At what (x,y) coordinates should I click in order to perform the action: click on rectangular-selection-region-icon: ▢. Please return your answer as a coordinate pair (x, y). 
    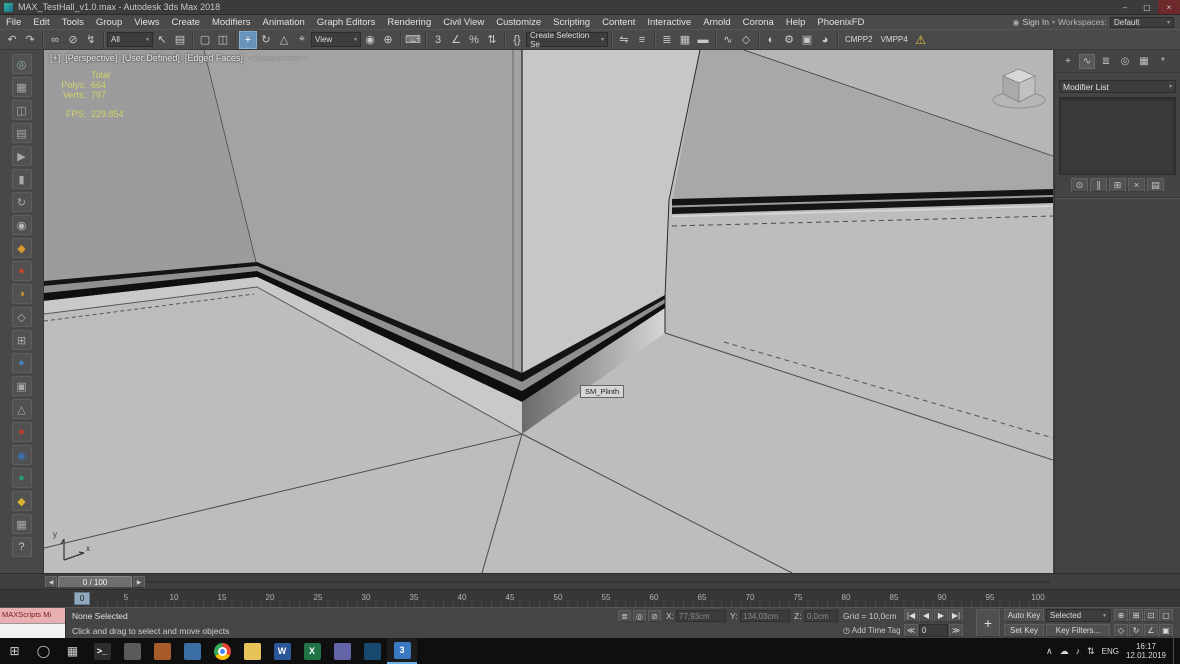
    Looking at the image, I should click on (205, 40).